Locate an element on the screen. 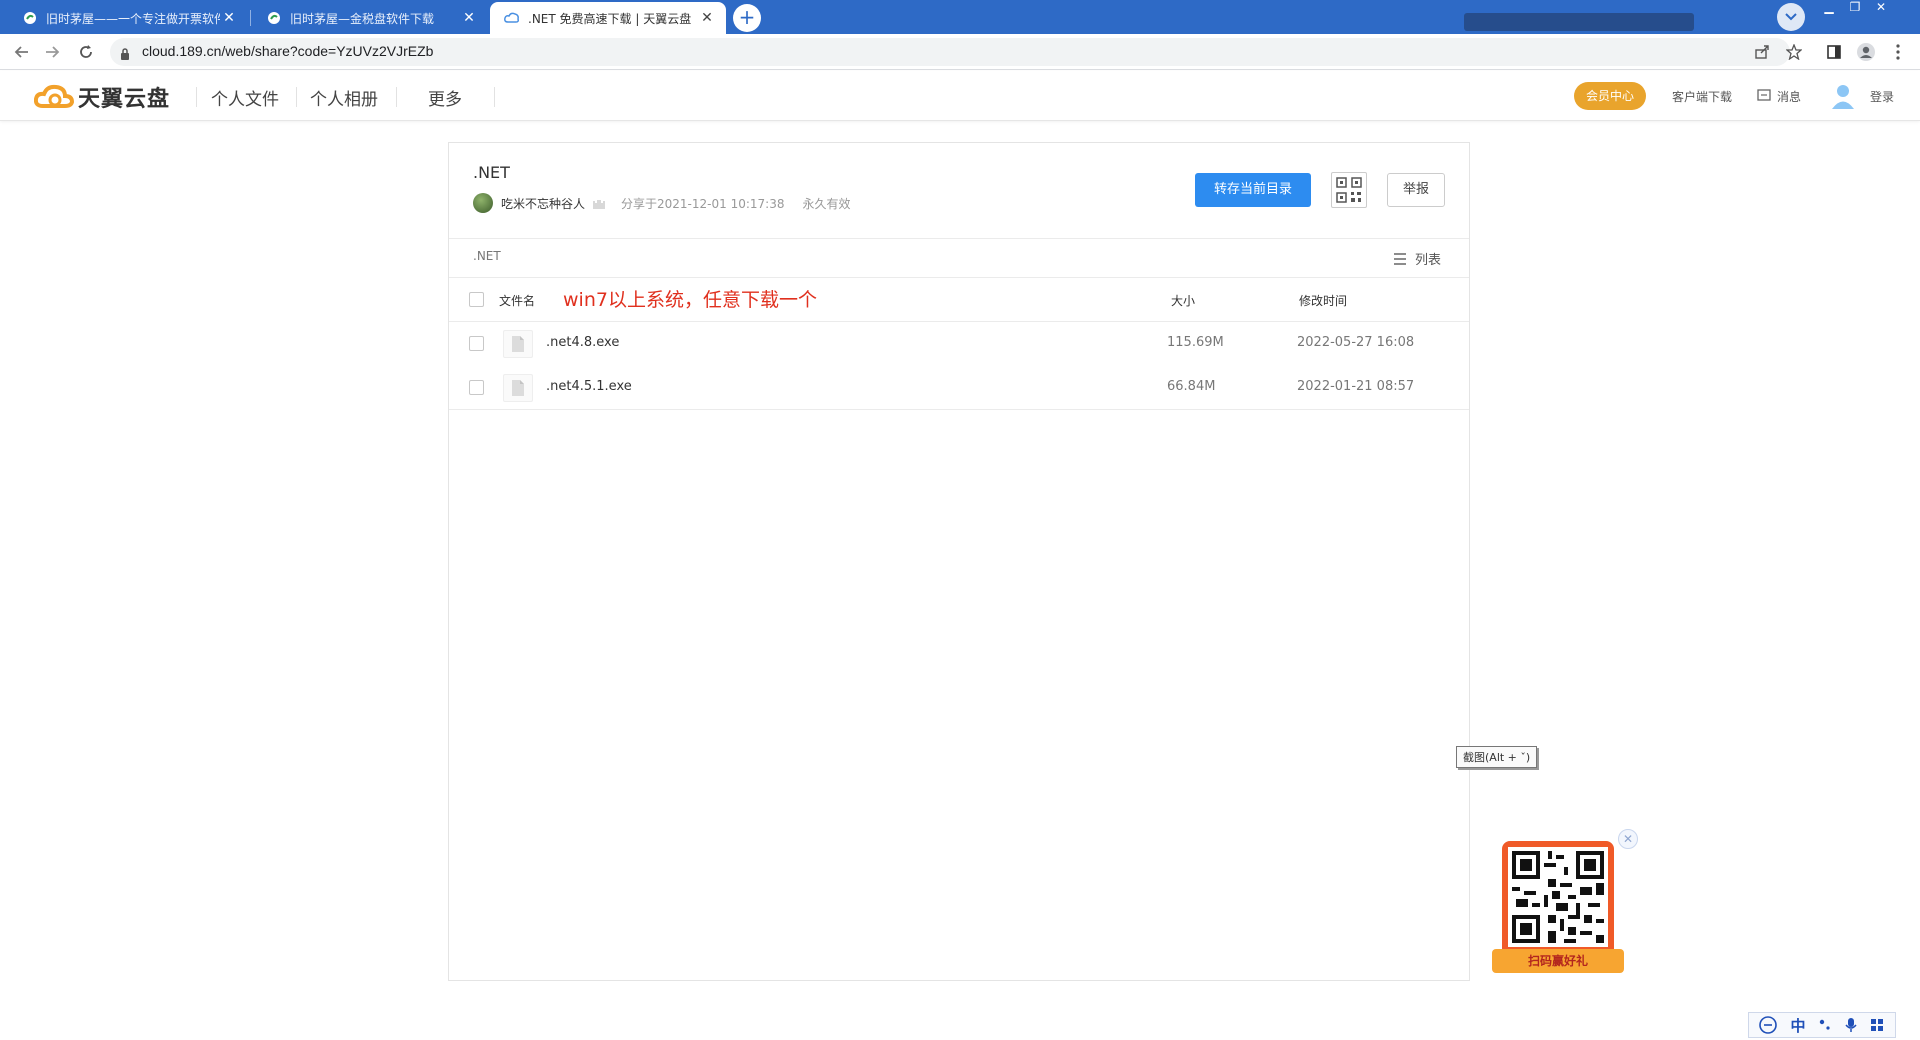 The width and height of the screenshot is (1920, 1040). browser-tab-2: 旧时茅屋—金税盘软件下载 ✕ is located at coordinates (370, 18).